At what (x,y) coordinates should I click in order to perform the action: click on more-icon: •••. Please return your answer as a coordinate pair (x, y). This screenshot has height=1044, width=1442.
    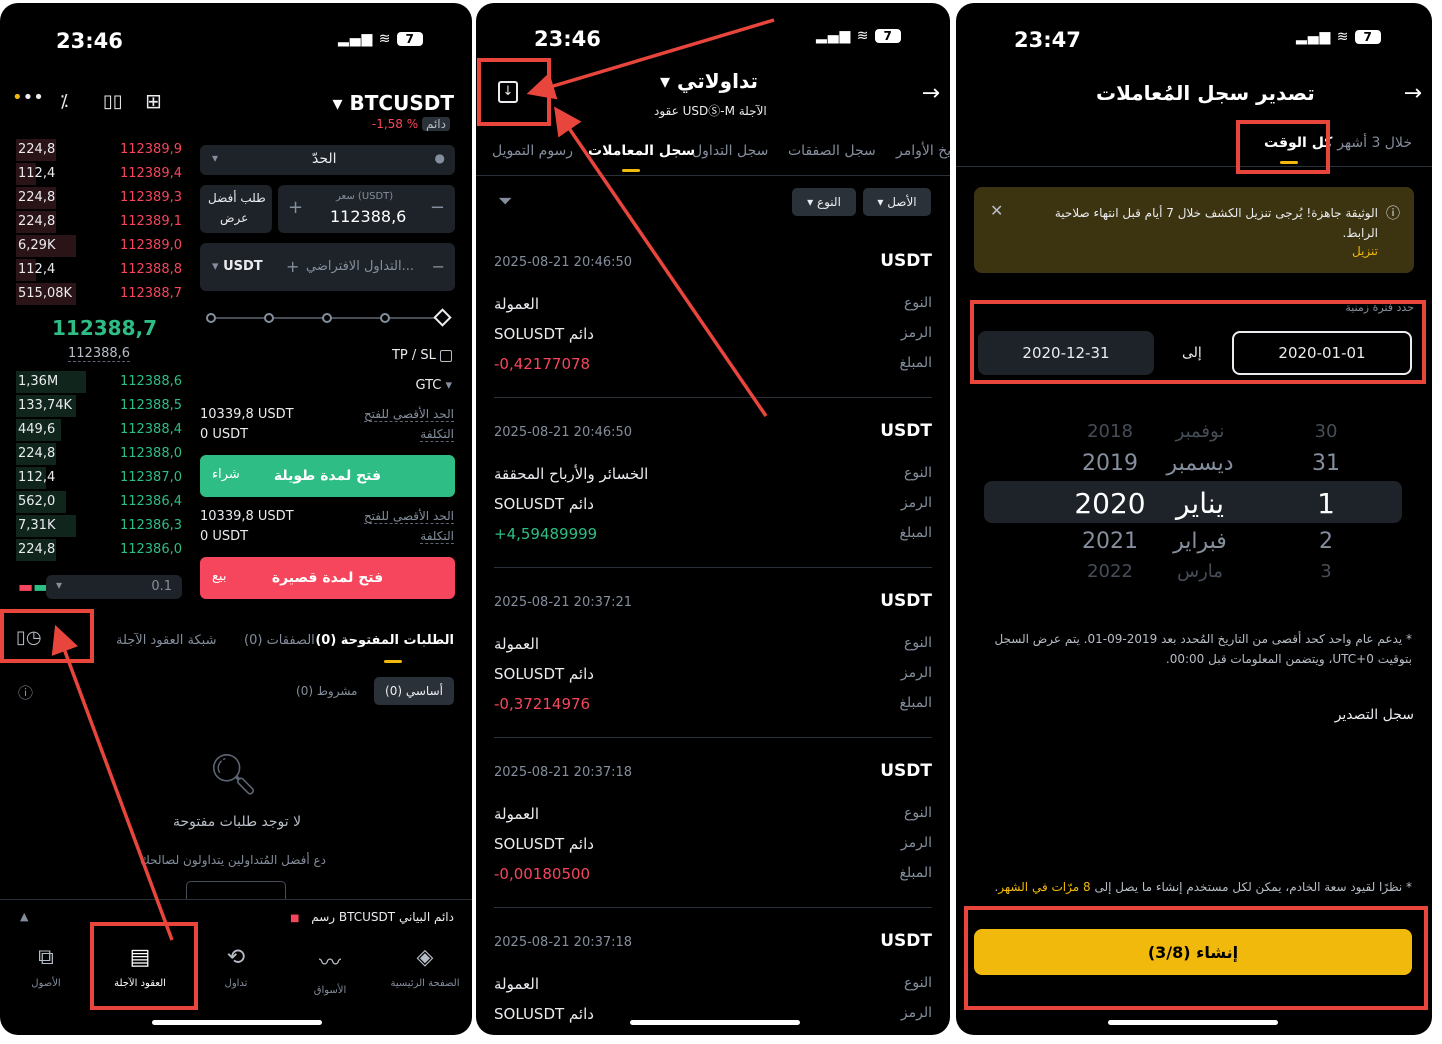
    Looking at the image, I should click on (28, 97).